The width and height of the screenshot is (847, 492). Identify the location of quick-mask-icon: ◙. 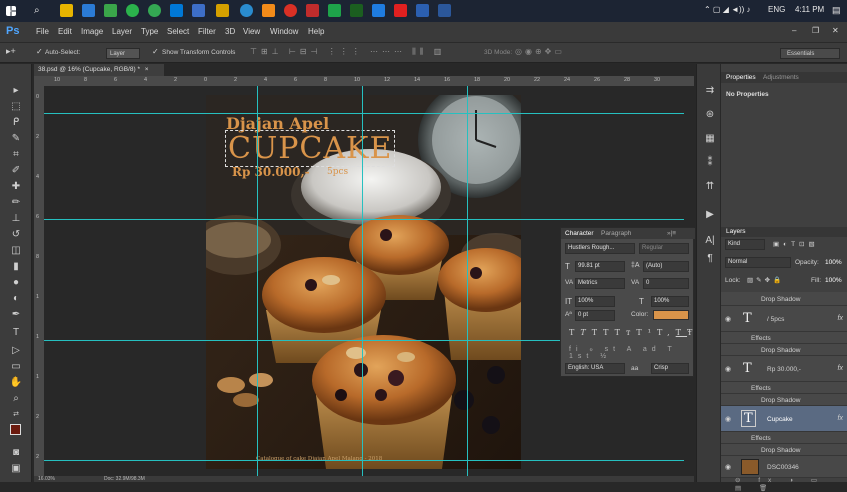
(16, 452).